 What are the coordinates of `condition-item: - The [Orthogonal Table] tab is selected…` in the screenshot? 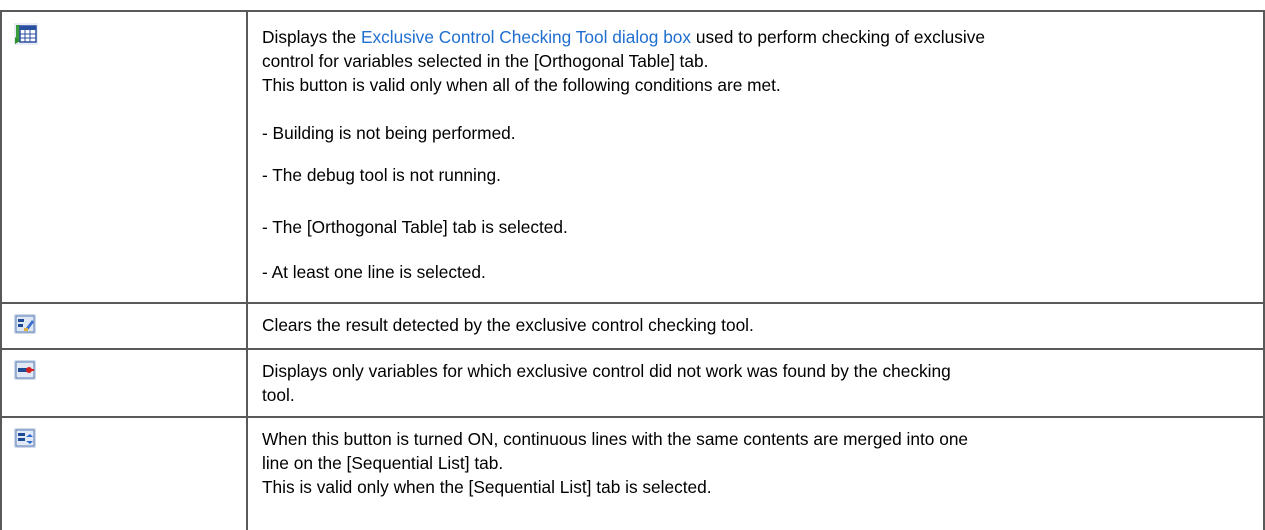 It's located at (415, 227).